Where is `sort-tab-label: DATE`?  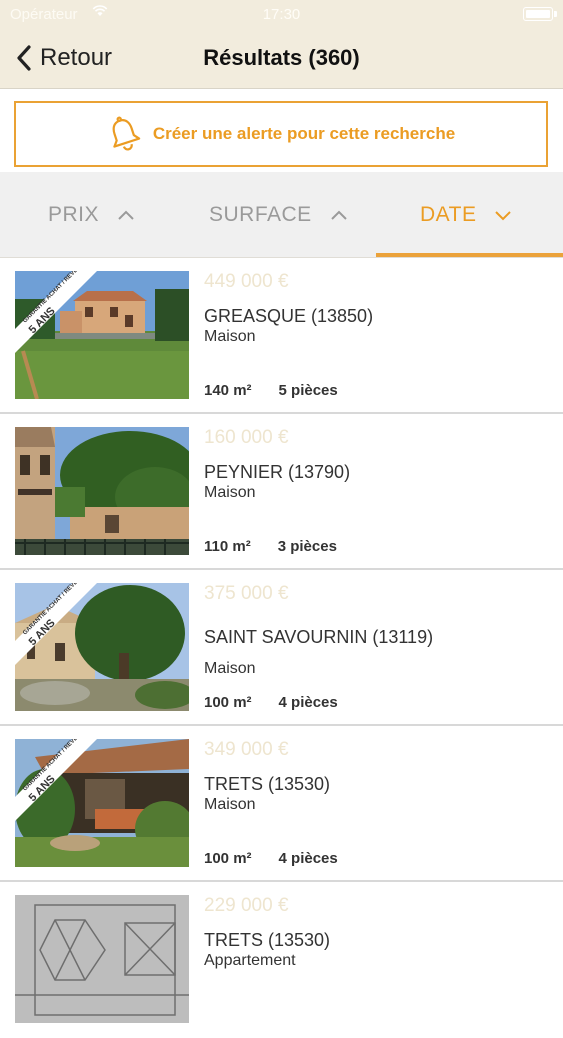
sort-tab-label: DATE is located at coordinates (448, 214).